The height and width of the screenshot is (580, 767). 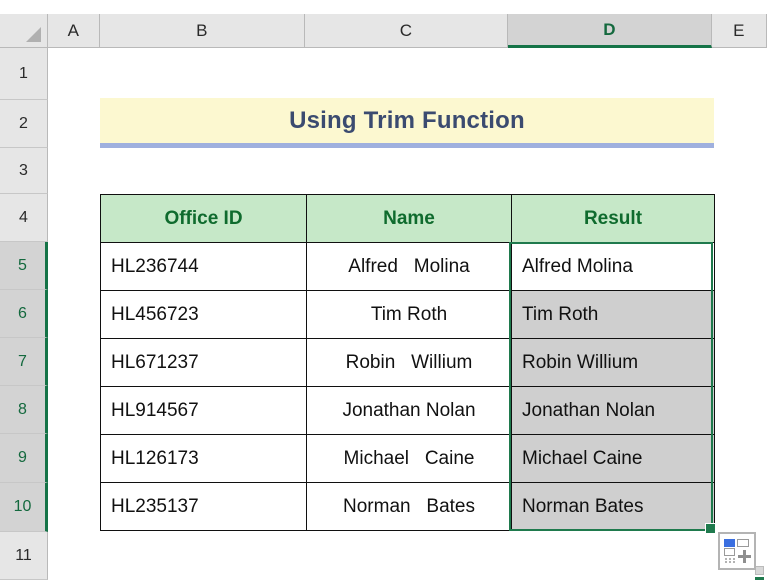 I want to click on row-header-4: 4, so click(x=24, y=218).